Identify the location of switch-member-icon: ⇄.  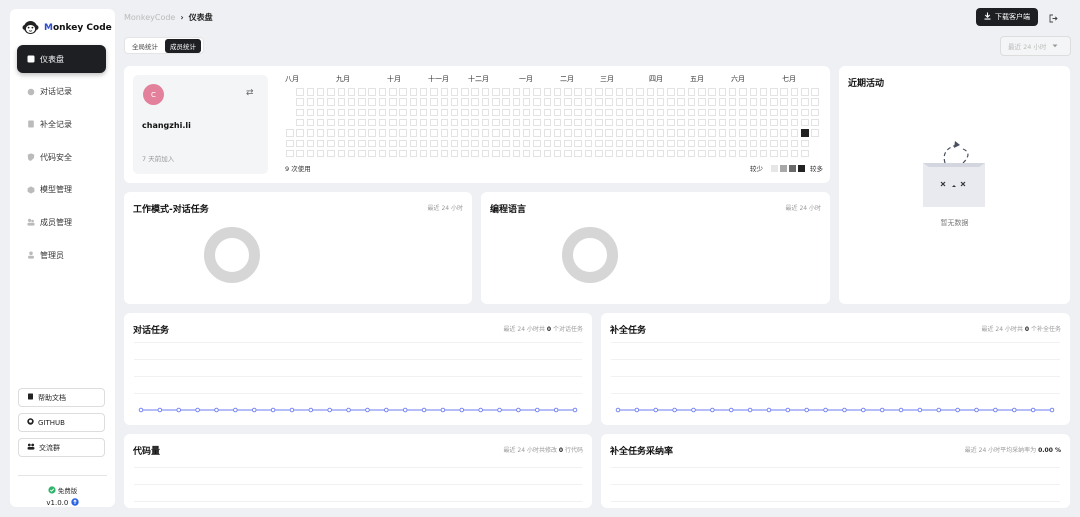
(250, 93).